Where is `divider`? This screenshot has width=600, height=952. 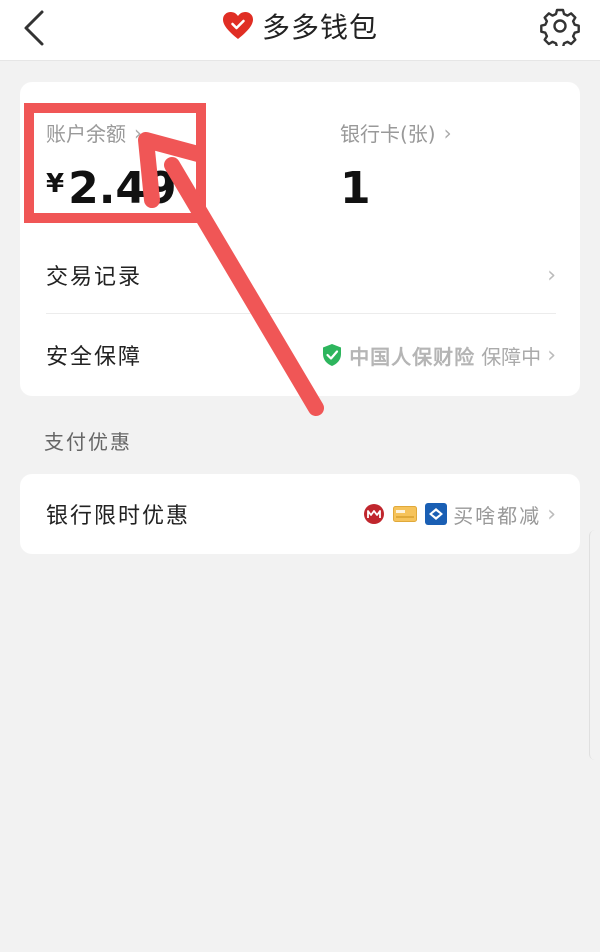 divider is located at coordinates (301, 313).